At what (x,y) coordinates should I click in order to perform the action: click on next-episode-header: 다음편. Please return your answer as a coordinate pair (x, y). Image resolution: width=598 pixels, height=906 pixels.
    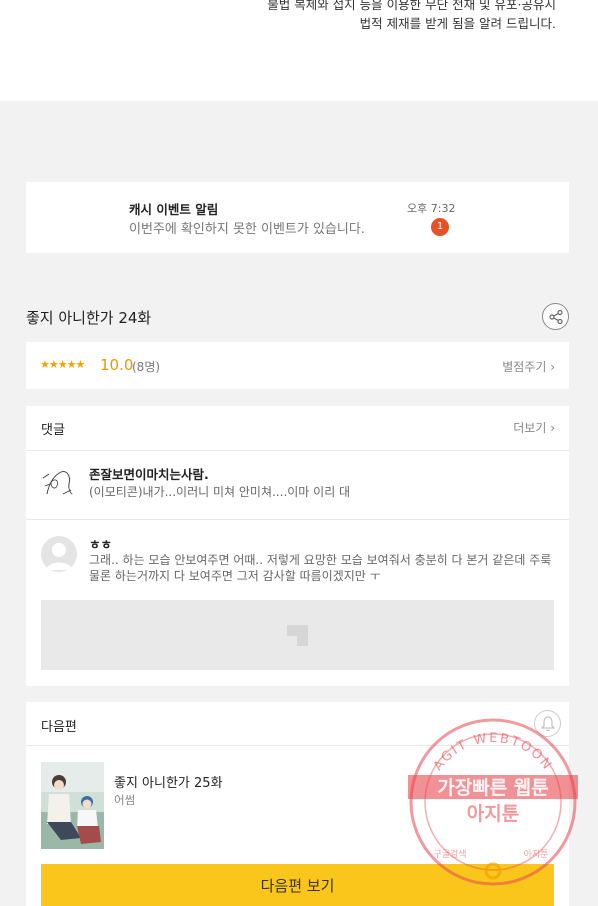
    Looking at the image, I should click on (297, 724).